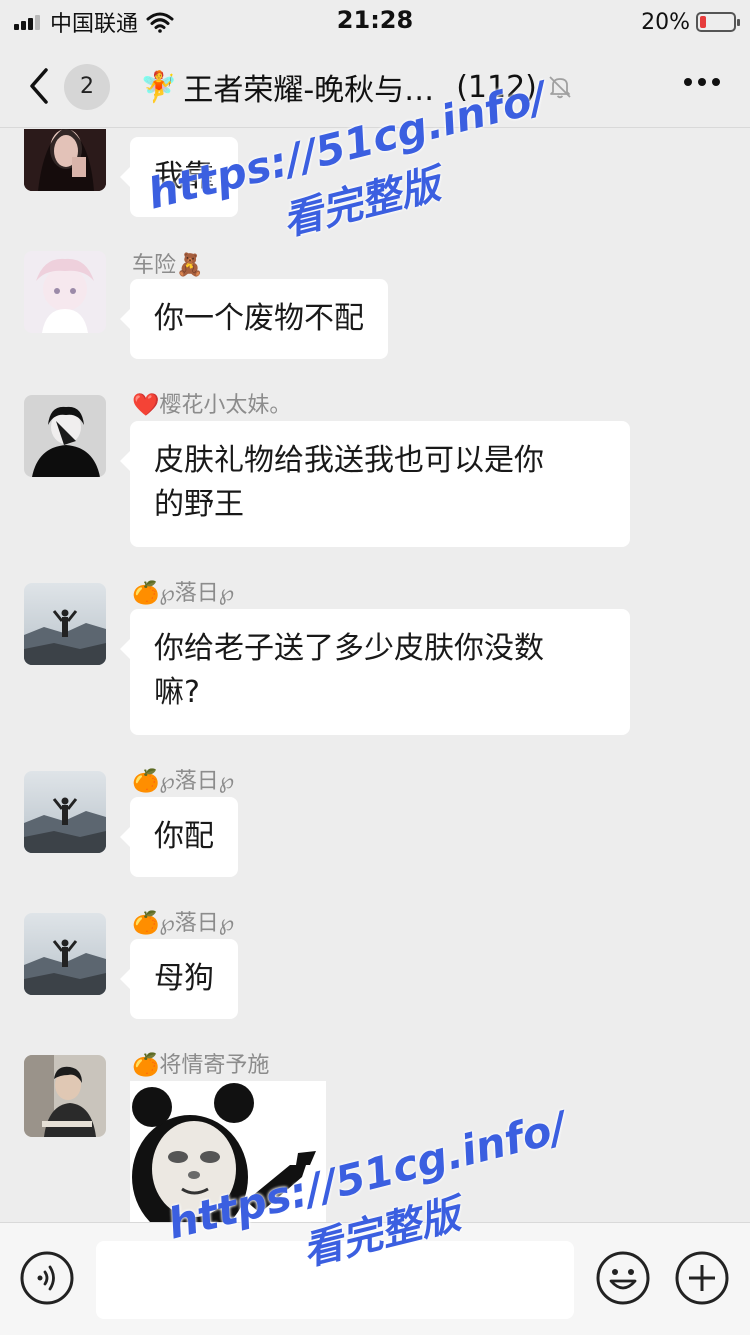 This screenshot has width=750, height=1335. Describe the element at coordinates (699, 82) in the screenshot. I see `more-options-button` at that location.